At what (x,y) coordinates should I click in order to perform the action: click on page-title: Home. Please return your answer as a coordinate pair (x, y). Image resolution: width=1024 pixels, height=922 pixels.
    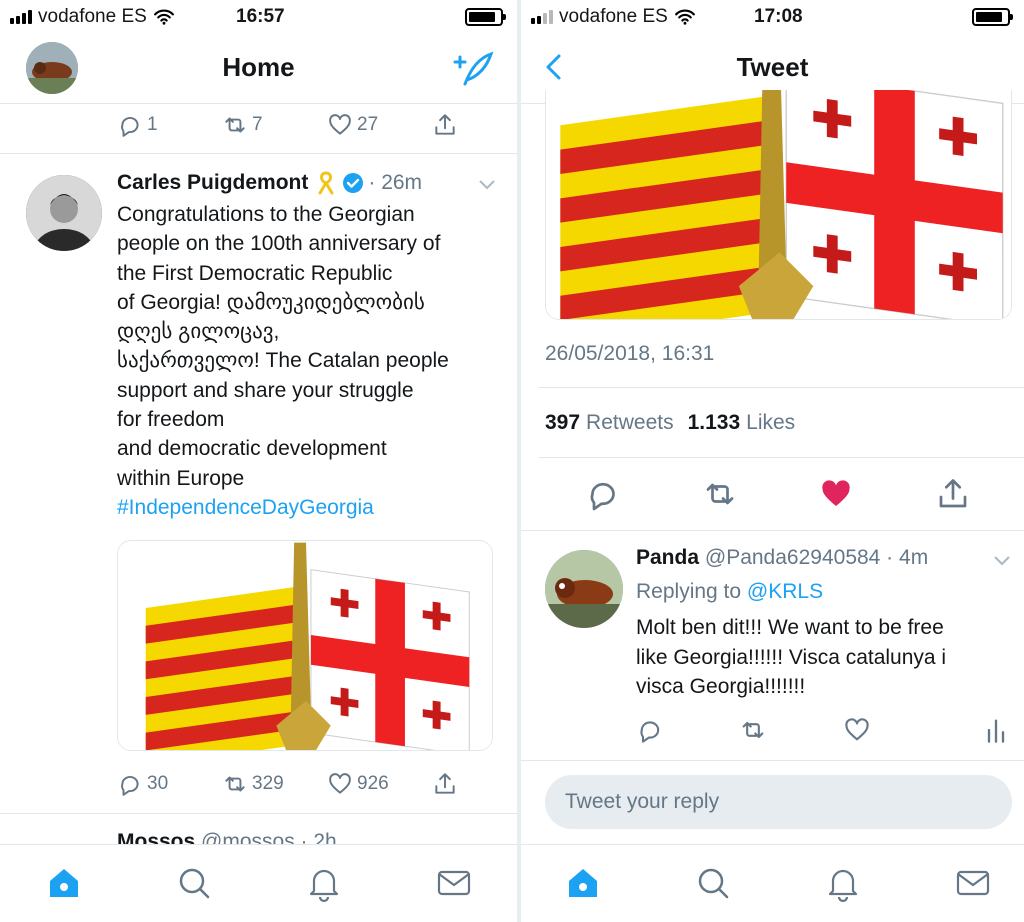
    Looking at the image, I should click on (258, 67).